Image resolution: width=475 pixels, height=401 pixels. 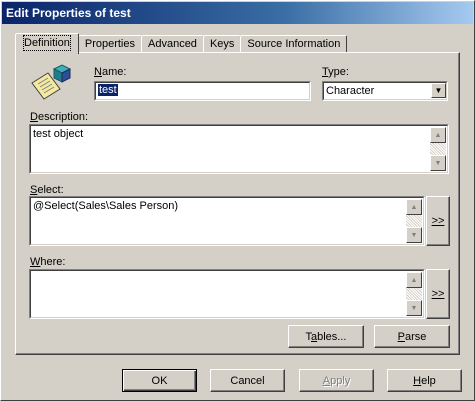 What do you see at coordinates (48, 262) in the screenshot?
I see `where-label: Where:` at bounding box center [48, 262].